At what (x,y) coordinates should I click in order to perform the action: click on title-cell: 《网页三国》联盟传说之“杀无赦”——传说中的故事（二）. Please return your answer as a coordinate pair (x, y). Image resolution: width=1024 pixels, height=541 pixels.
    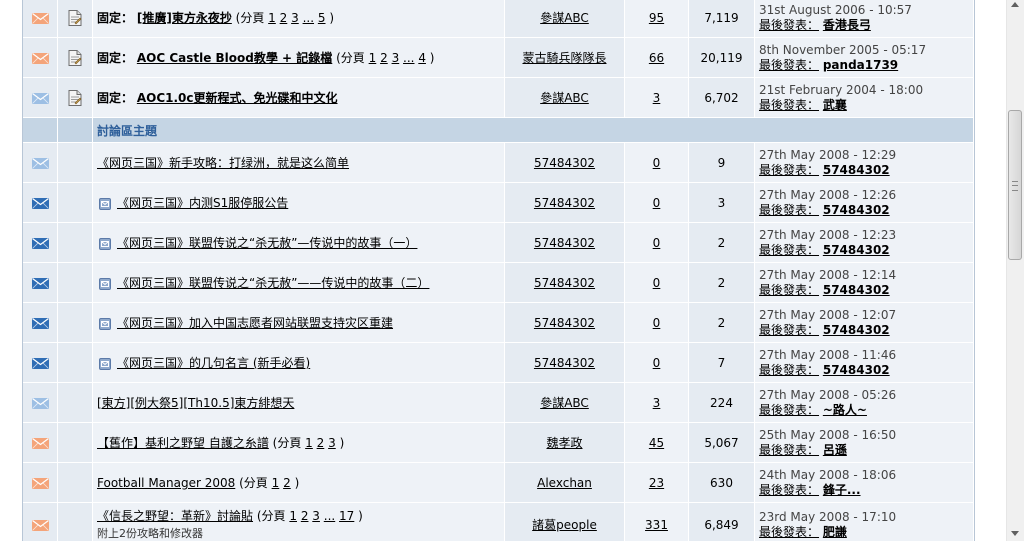
    Looking at the image, I should click on (299, 283).